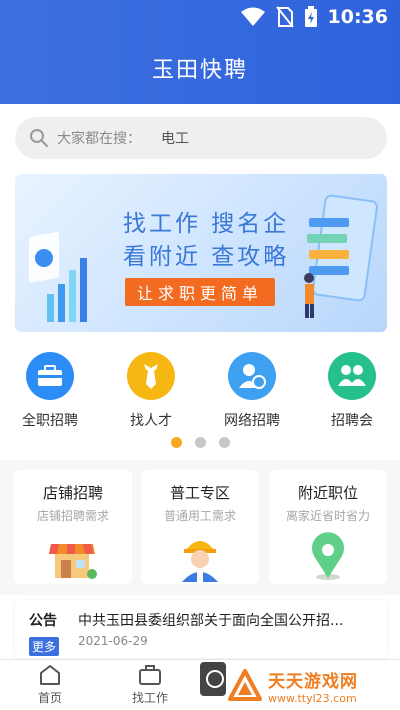 This screenshot has width=400, height=710. Describe the element at coordinates (252, 16) in the screenshot. I see `wifi-icon` at that location.